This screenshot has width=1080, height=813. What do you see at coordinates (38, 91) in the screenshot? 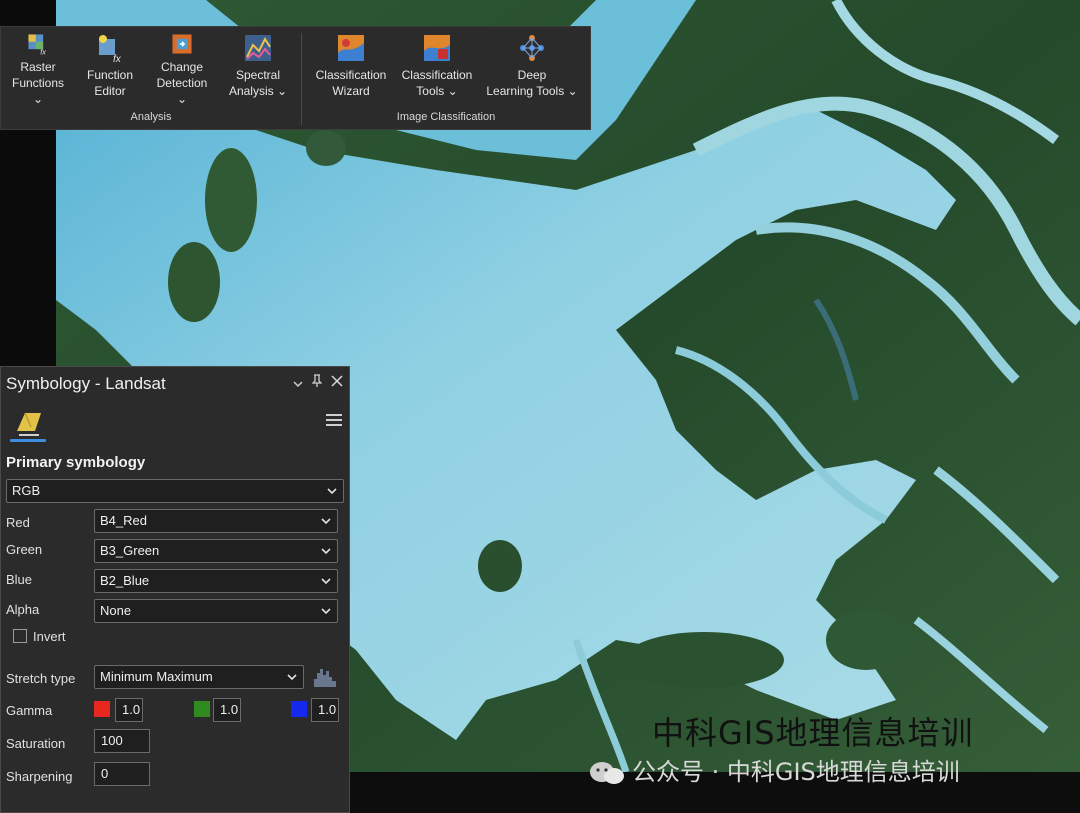
I see `raster-functions-line2: Functions ⌄` at bounding box center [38, 91].